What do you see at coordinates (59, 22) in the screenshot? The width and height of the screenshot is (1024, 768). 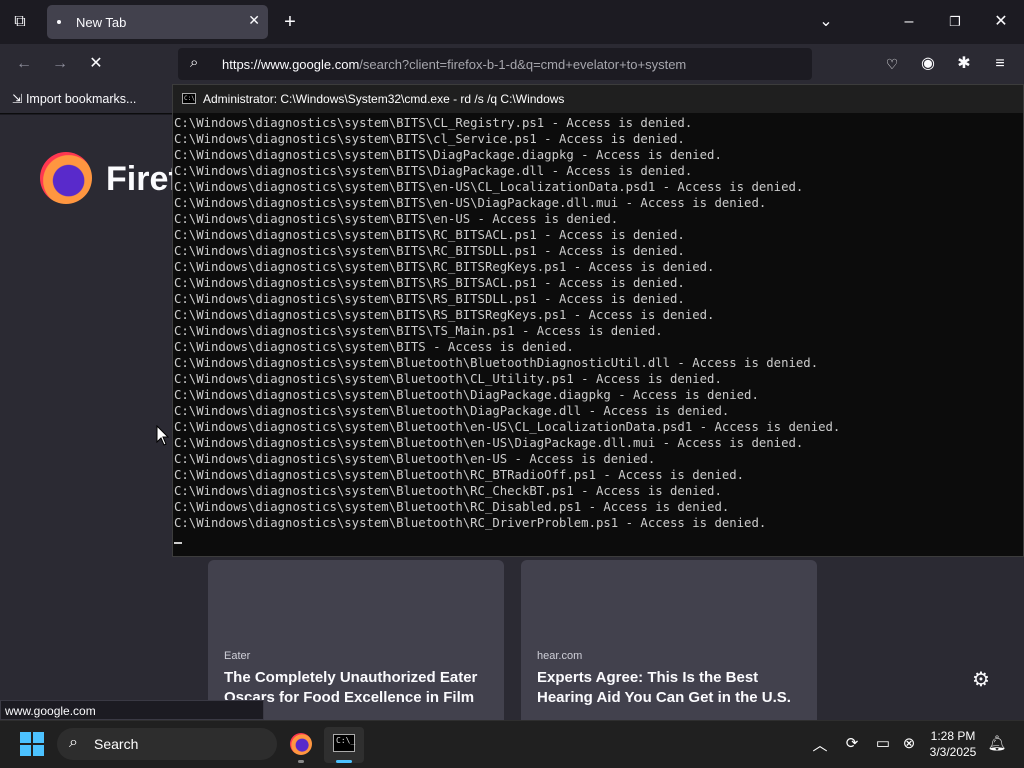 I see `loading-dot-icon` at bounding box center [59, 22].